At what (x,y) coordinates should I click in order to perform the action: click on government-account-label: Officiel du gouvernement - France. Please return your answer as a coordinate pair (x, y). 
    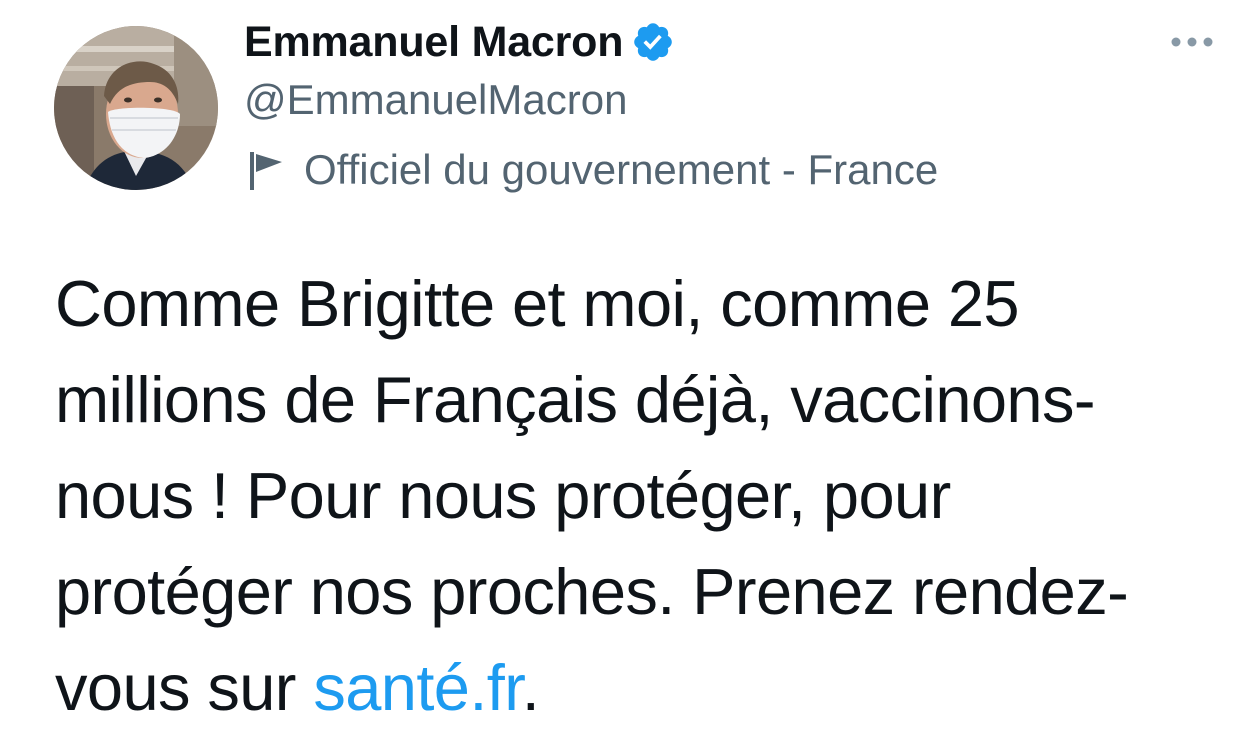
    Looking at the image, I should click on (621, 169).